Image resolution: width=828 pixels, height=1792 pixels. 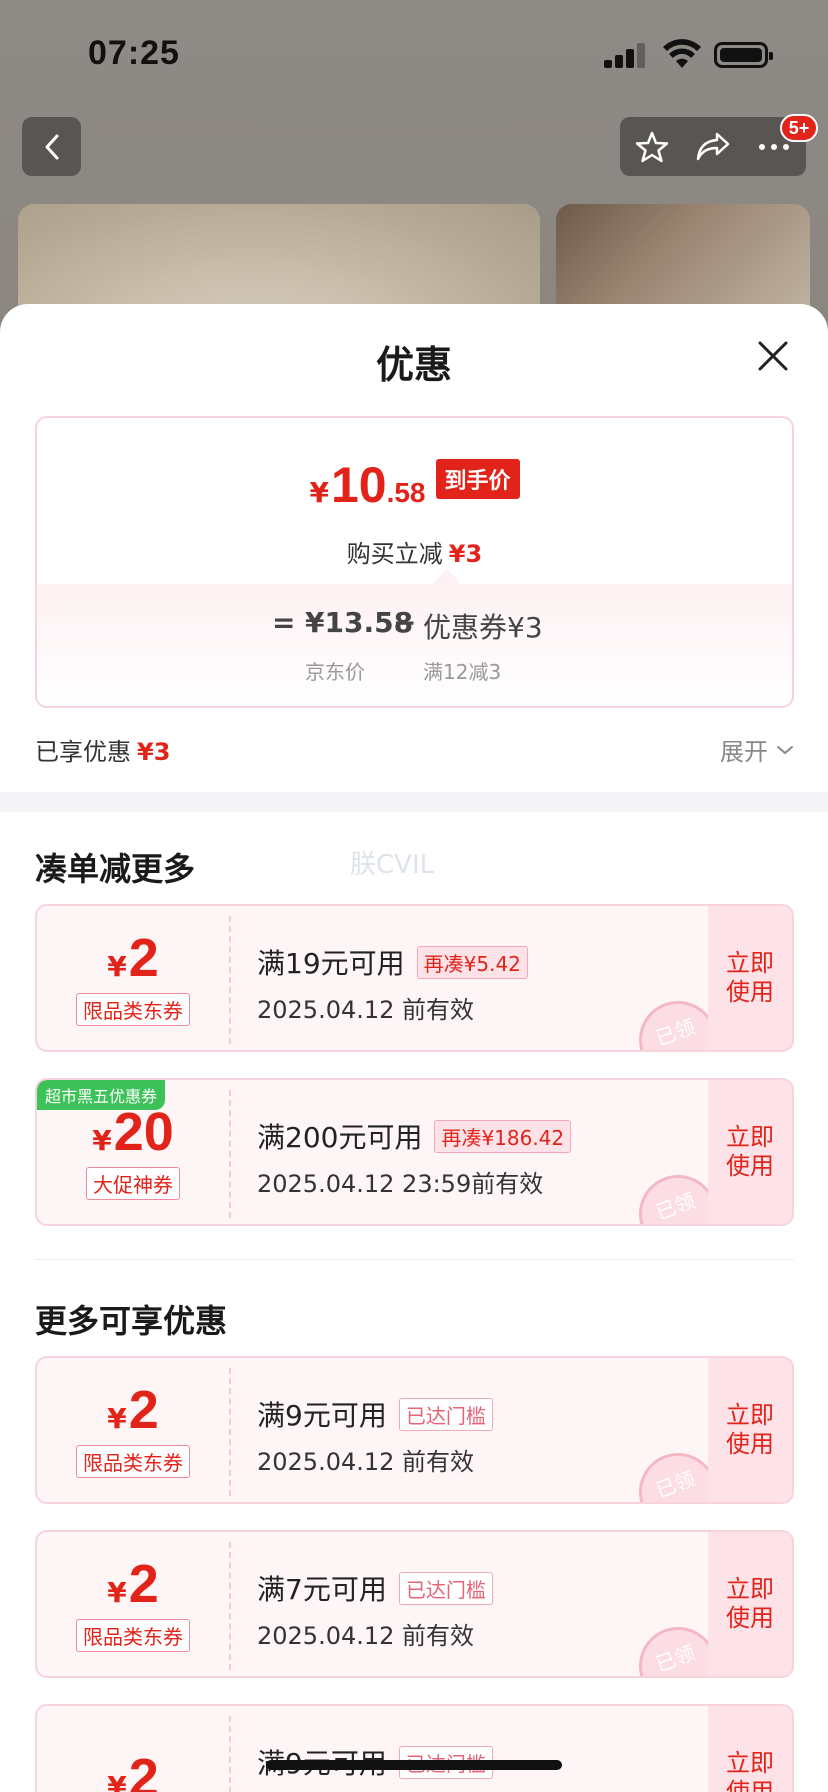 What do you see at coordinates (472, 962) in the screenshot?
I see `coupon-hint: 再凑¥5.42` at bounding box center [472, 962].